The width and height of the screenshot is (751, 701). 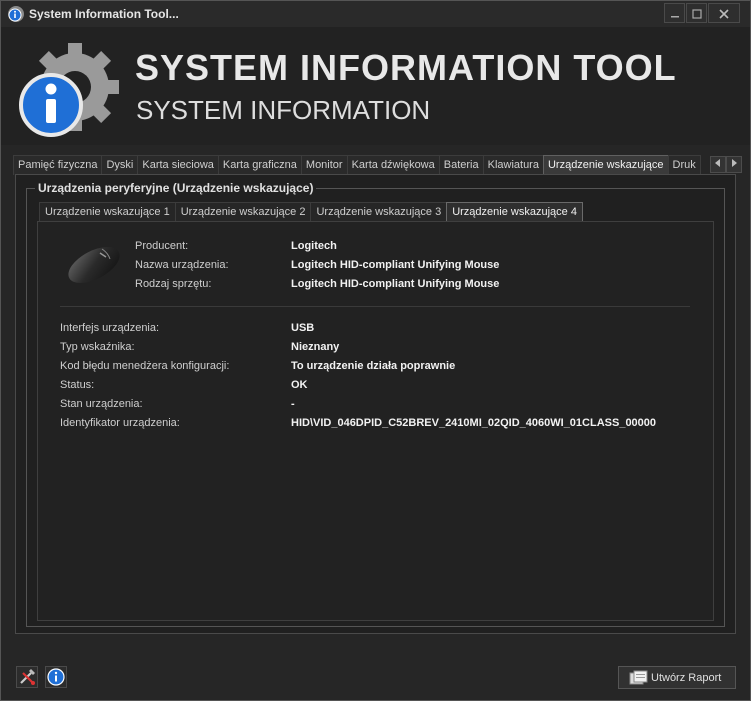 I want to click on tab-karta-sieciowa: Karta sieciowa, so click(x=178, y=165).